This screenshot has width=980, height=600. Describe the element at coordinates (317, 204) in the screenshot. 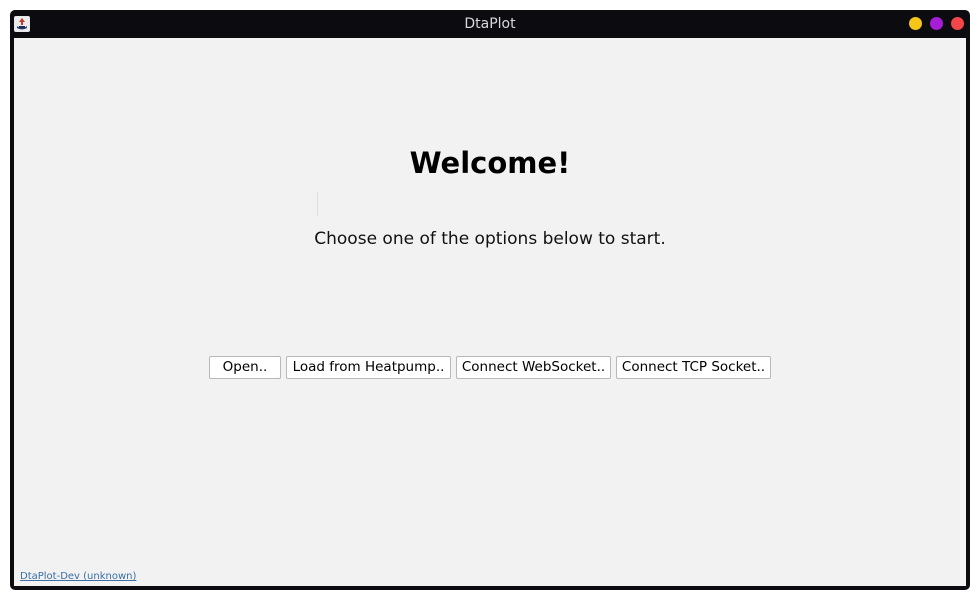

I see `text-caret` at that location.